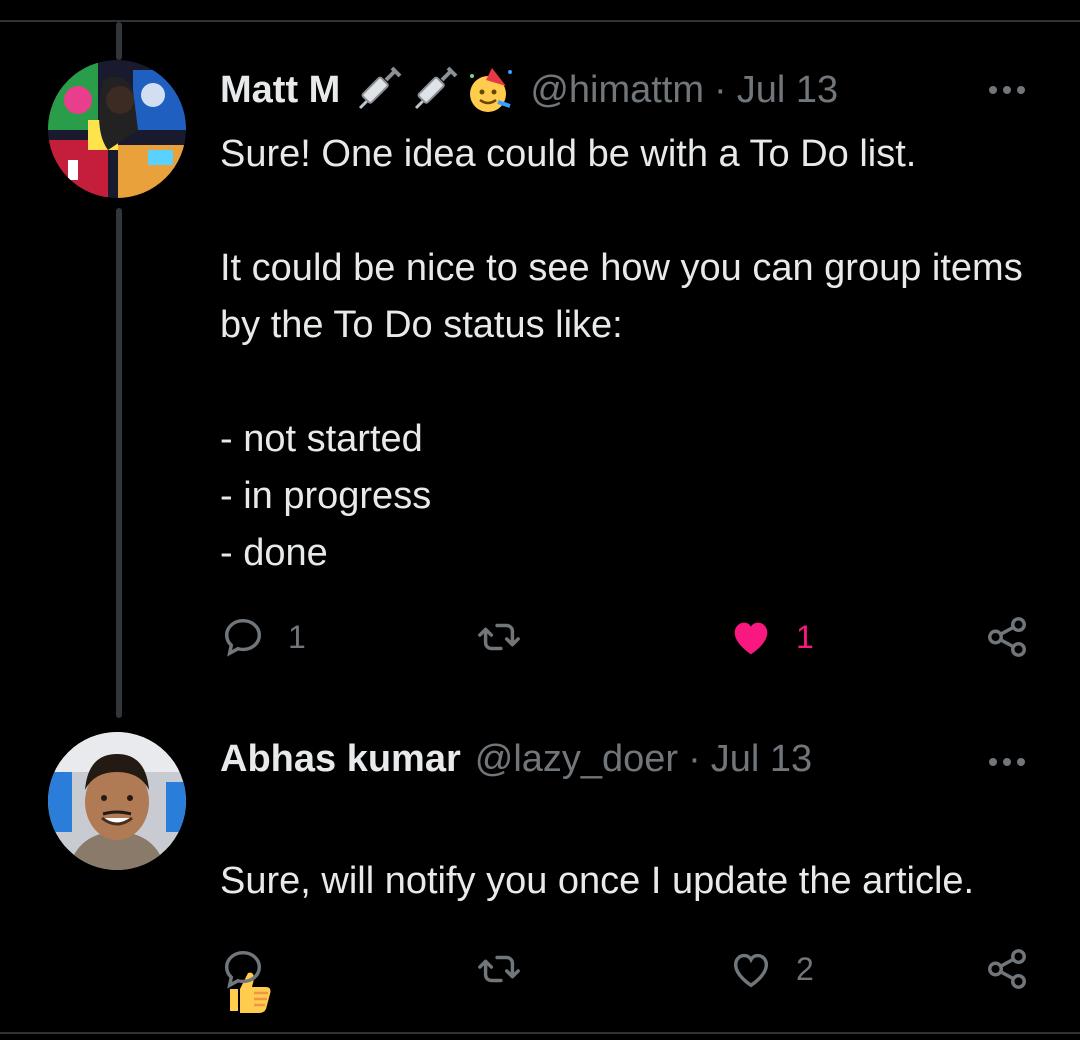  Describe the element at coordinates (297, 636) in the screenshot. I see `reply-count: 1` at that location.